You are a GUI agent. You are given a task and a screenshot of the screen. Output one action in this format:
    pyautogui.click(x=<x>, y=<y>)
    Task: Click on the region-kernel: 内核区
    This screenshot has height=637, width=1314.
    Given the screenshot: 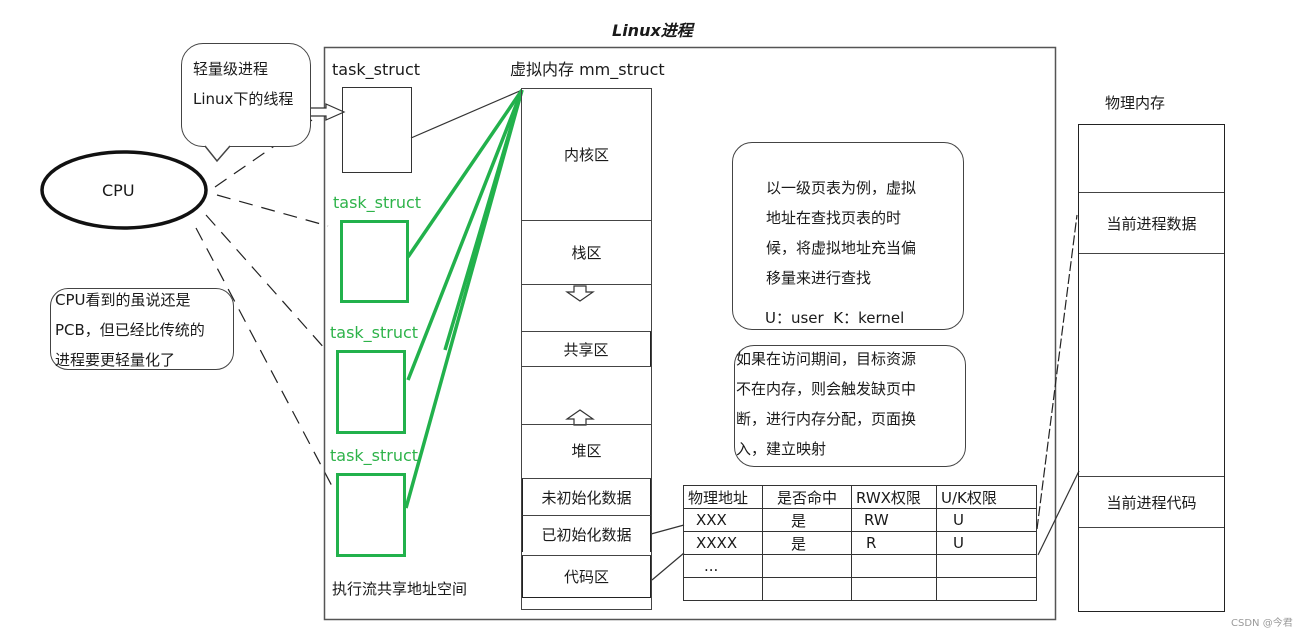 What is the action you would take?
    pyautogui.click(x=586, y=154)
    